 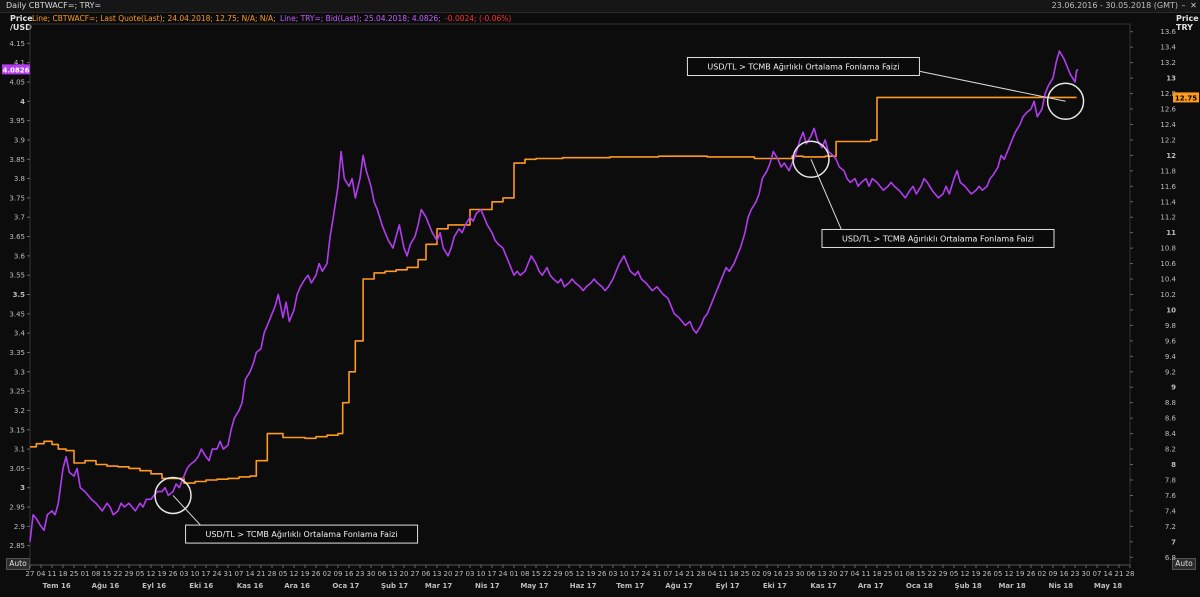 What do you see at coordinates (1168, 264) in the screenshot?
I see `right-axis-tick-label: 10.6` at bounding box center [1168, 264].